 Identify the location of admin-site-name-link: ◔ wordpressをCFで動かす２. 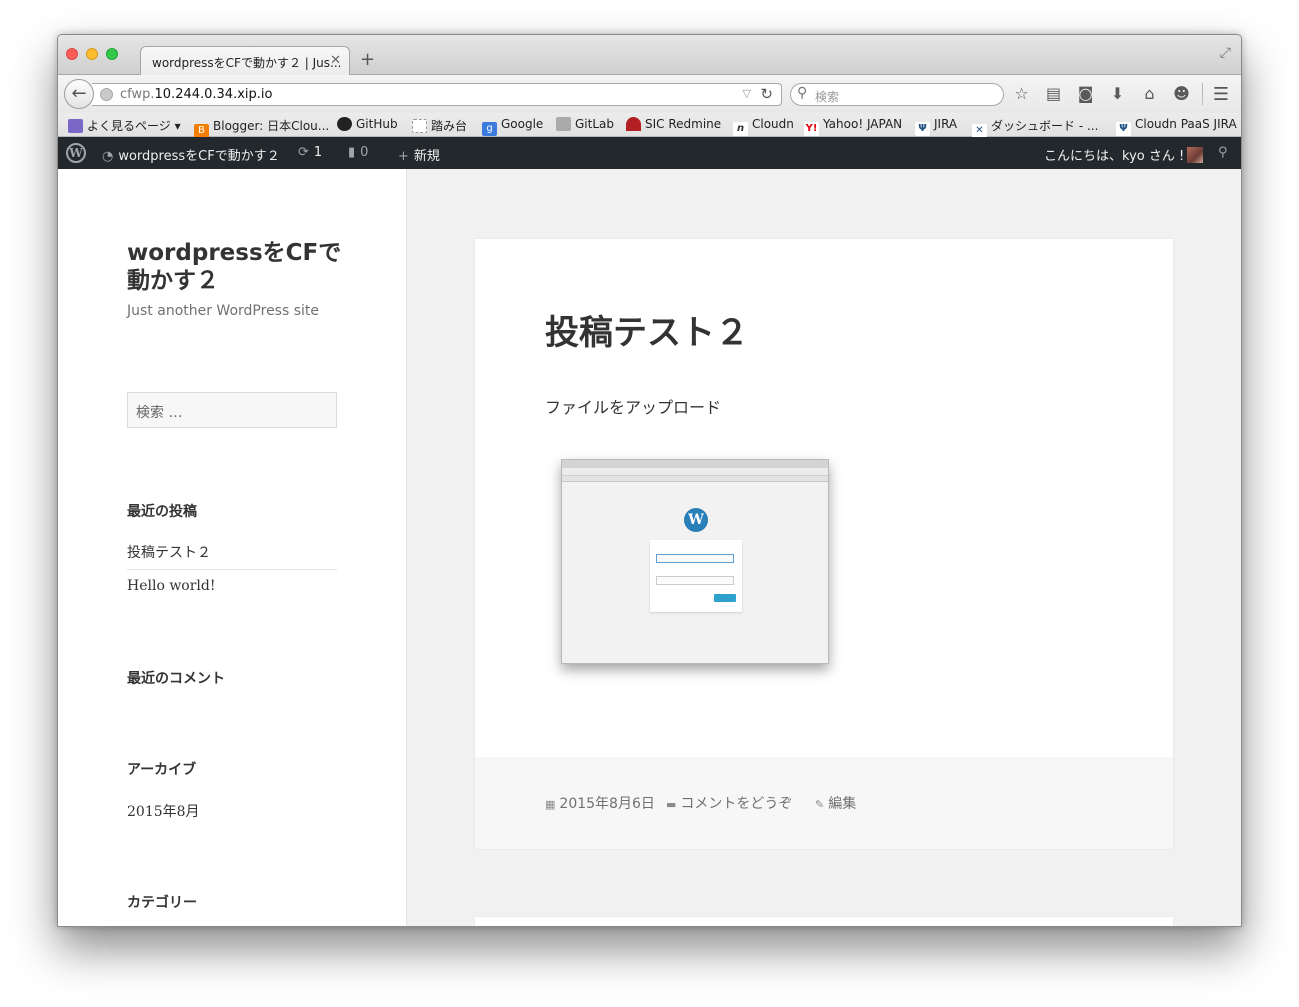
(191, 154).